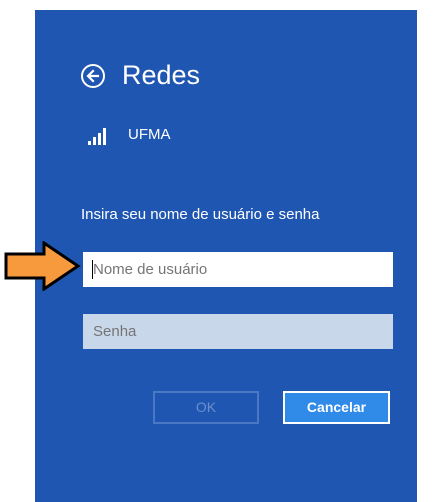 The height and width of the screenshot is (502, 438). Describe the element at coordinates (200, 214) in the screenshot. I see `credentials-prompt: Insira seu nome de usuário e senha` at that location.